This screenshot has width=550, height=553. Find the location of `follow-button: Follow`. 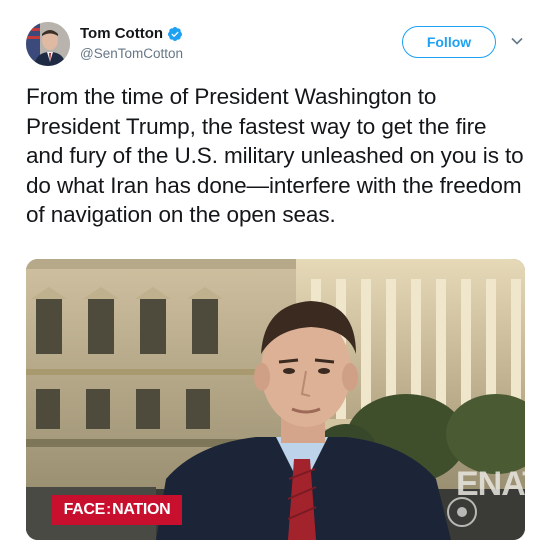

follow-button: Follow is located at coordinates (449, 42).